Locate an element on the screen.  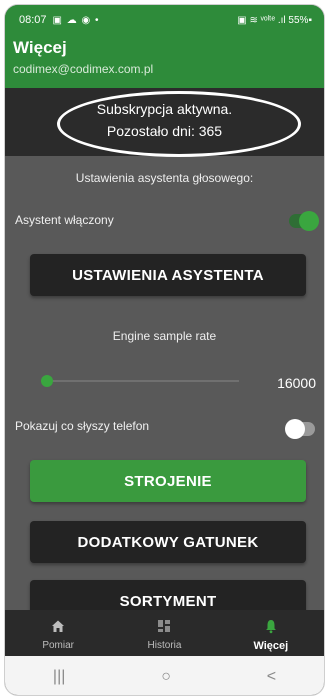
tuning-button: STROJENIE is located at coordinates (168, 481).